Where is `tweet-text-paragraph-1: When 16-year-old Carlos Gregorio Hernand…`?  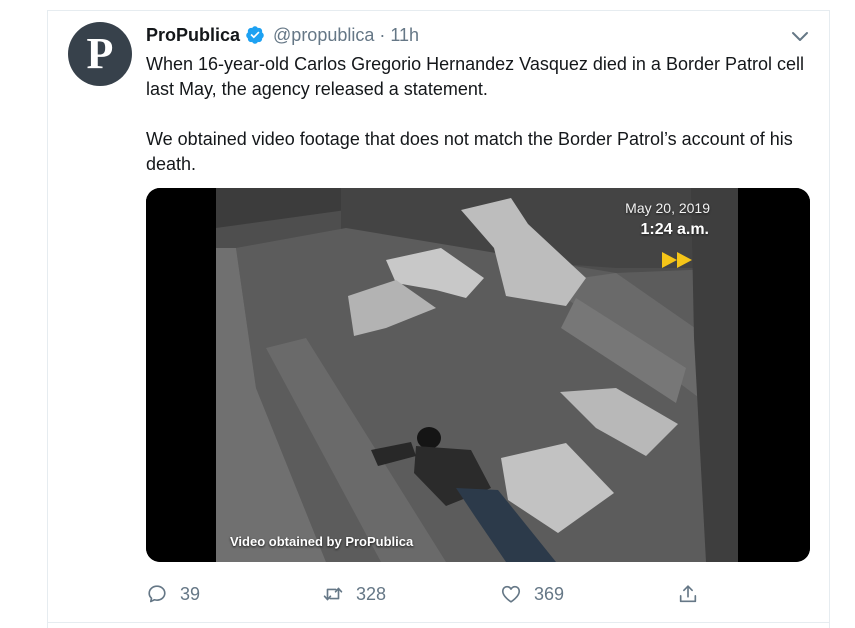 tweet-text-paragraph-1: When 16-year-old Carlos Gregorio Hernand… is located at coordinates (475, 76).